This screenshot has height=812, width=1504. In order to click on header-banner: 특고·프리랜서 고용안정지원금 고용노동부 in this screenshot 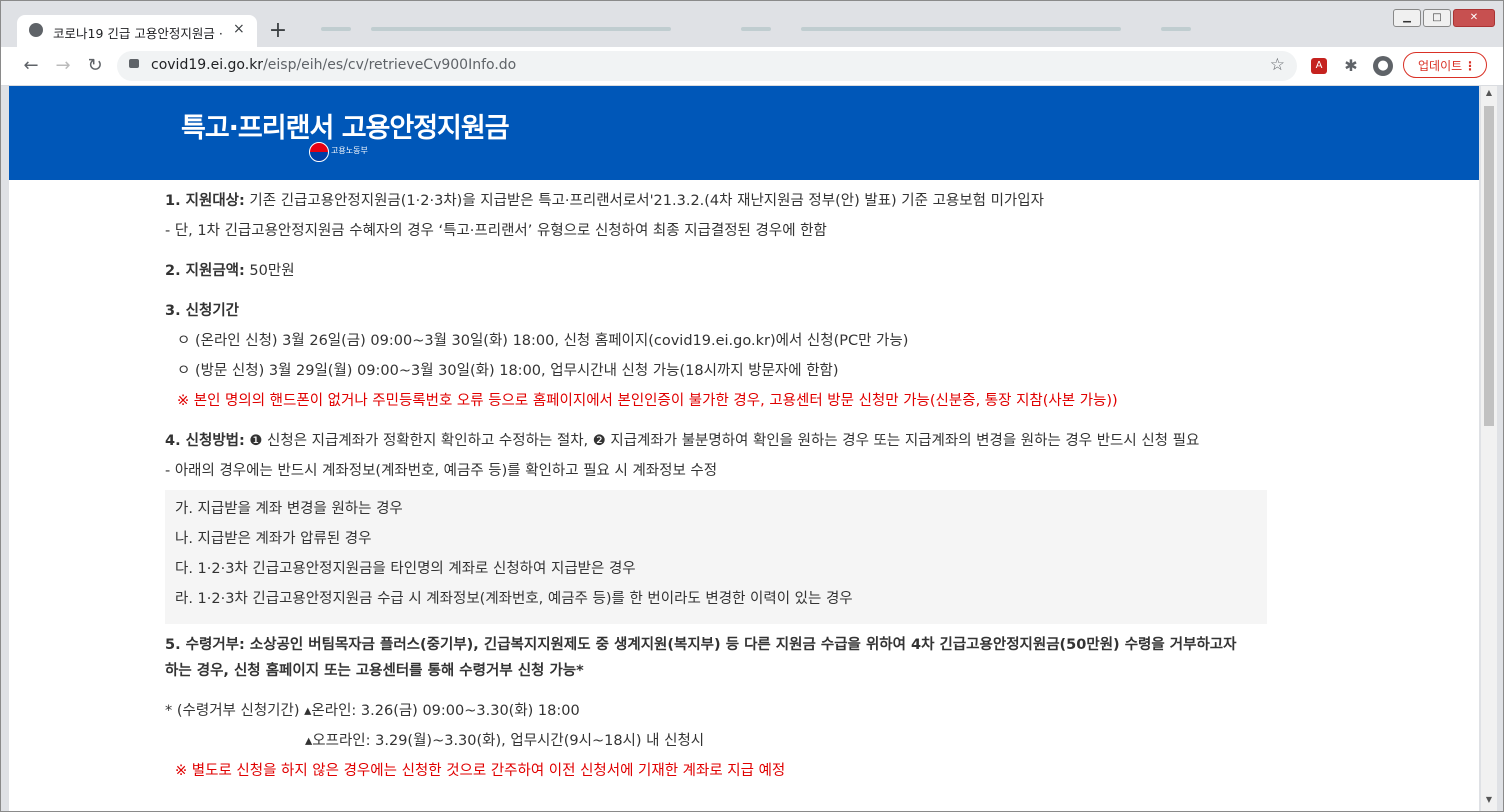, I will do `click(744, 133)`.